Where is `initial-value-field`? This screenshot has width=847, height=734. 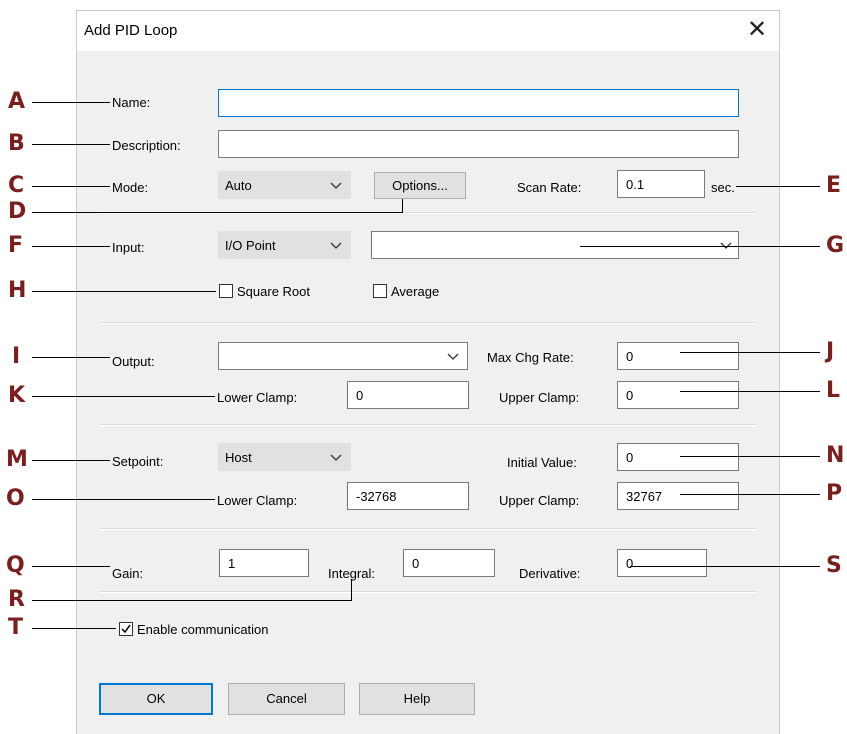 initial-value-field is located at coordinates (678, 457).